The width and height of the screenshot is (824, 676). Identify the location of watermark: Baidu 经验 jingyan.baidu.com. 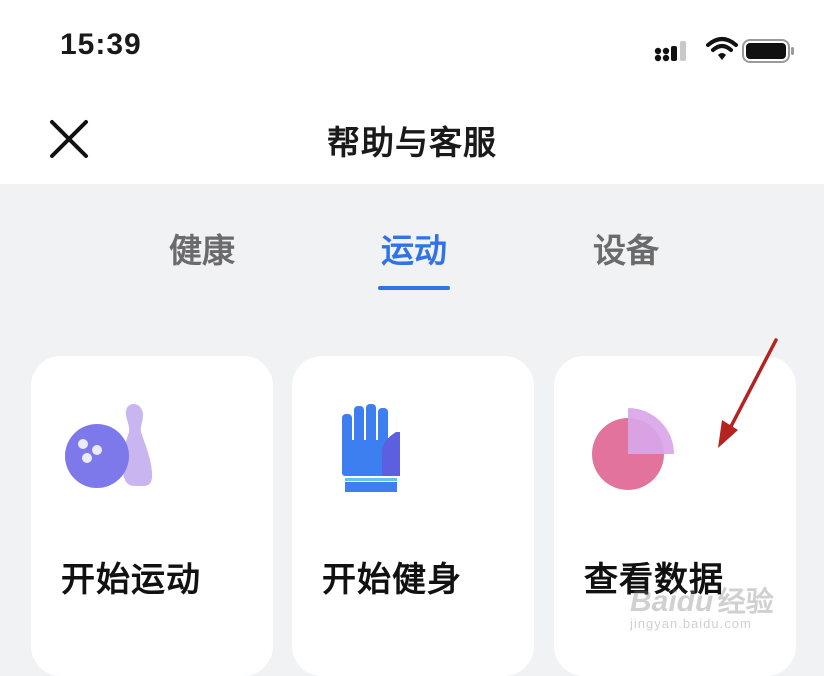
(702, 605).